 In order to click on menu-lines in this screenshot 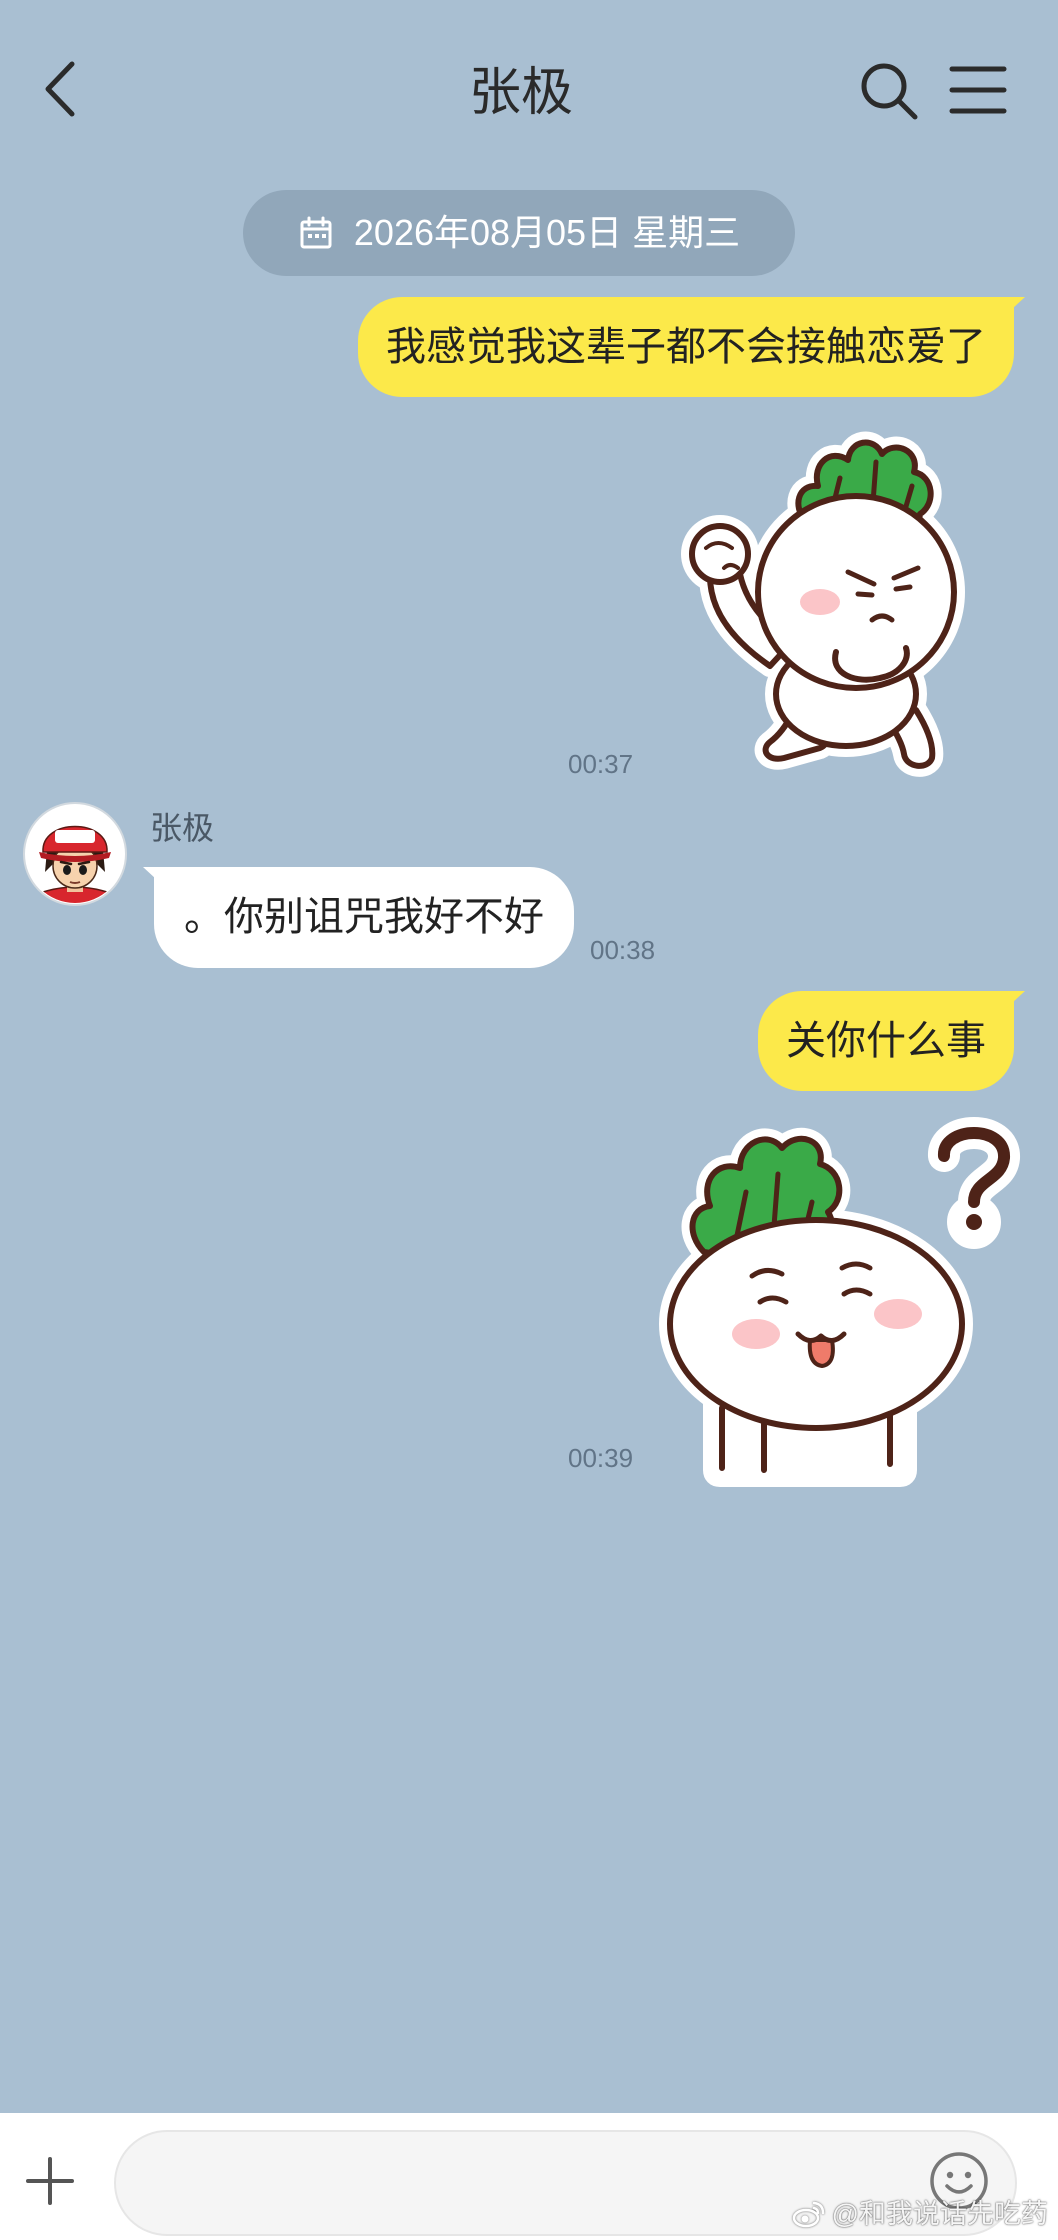, I will do `click(978, 90)`.